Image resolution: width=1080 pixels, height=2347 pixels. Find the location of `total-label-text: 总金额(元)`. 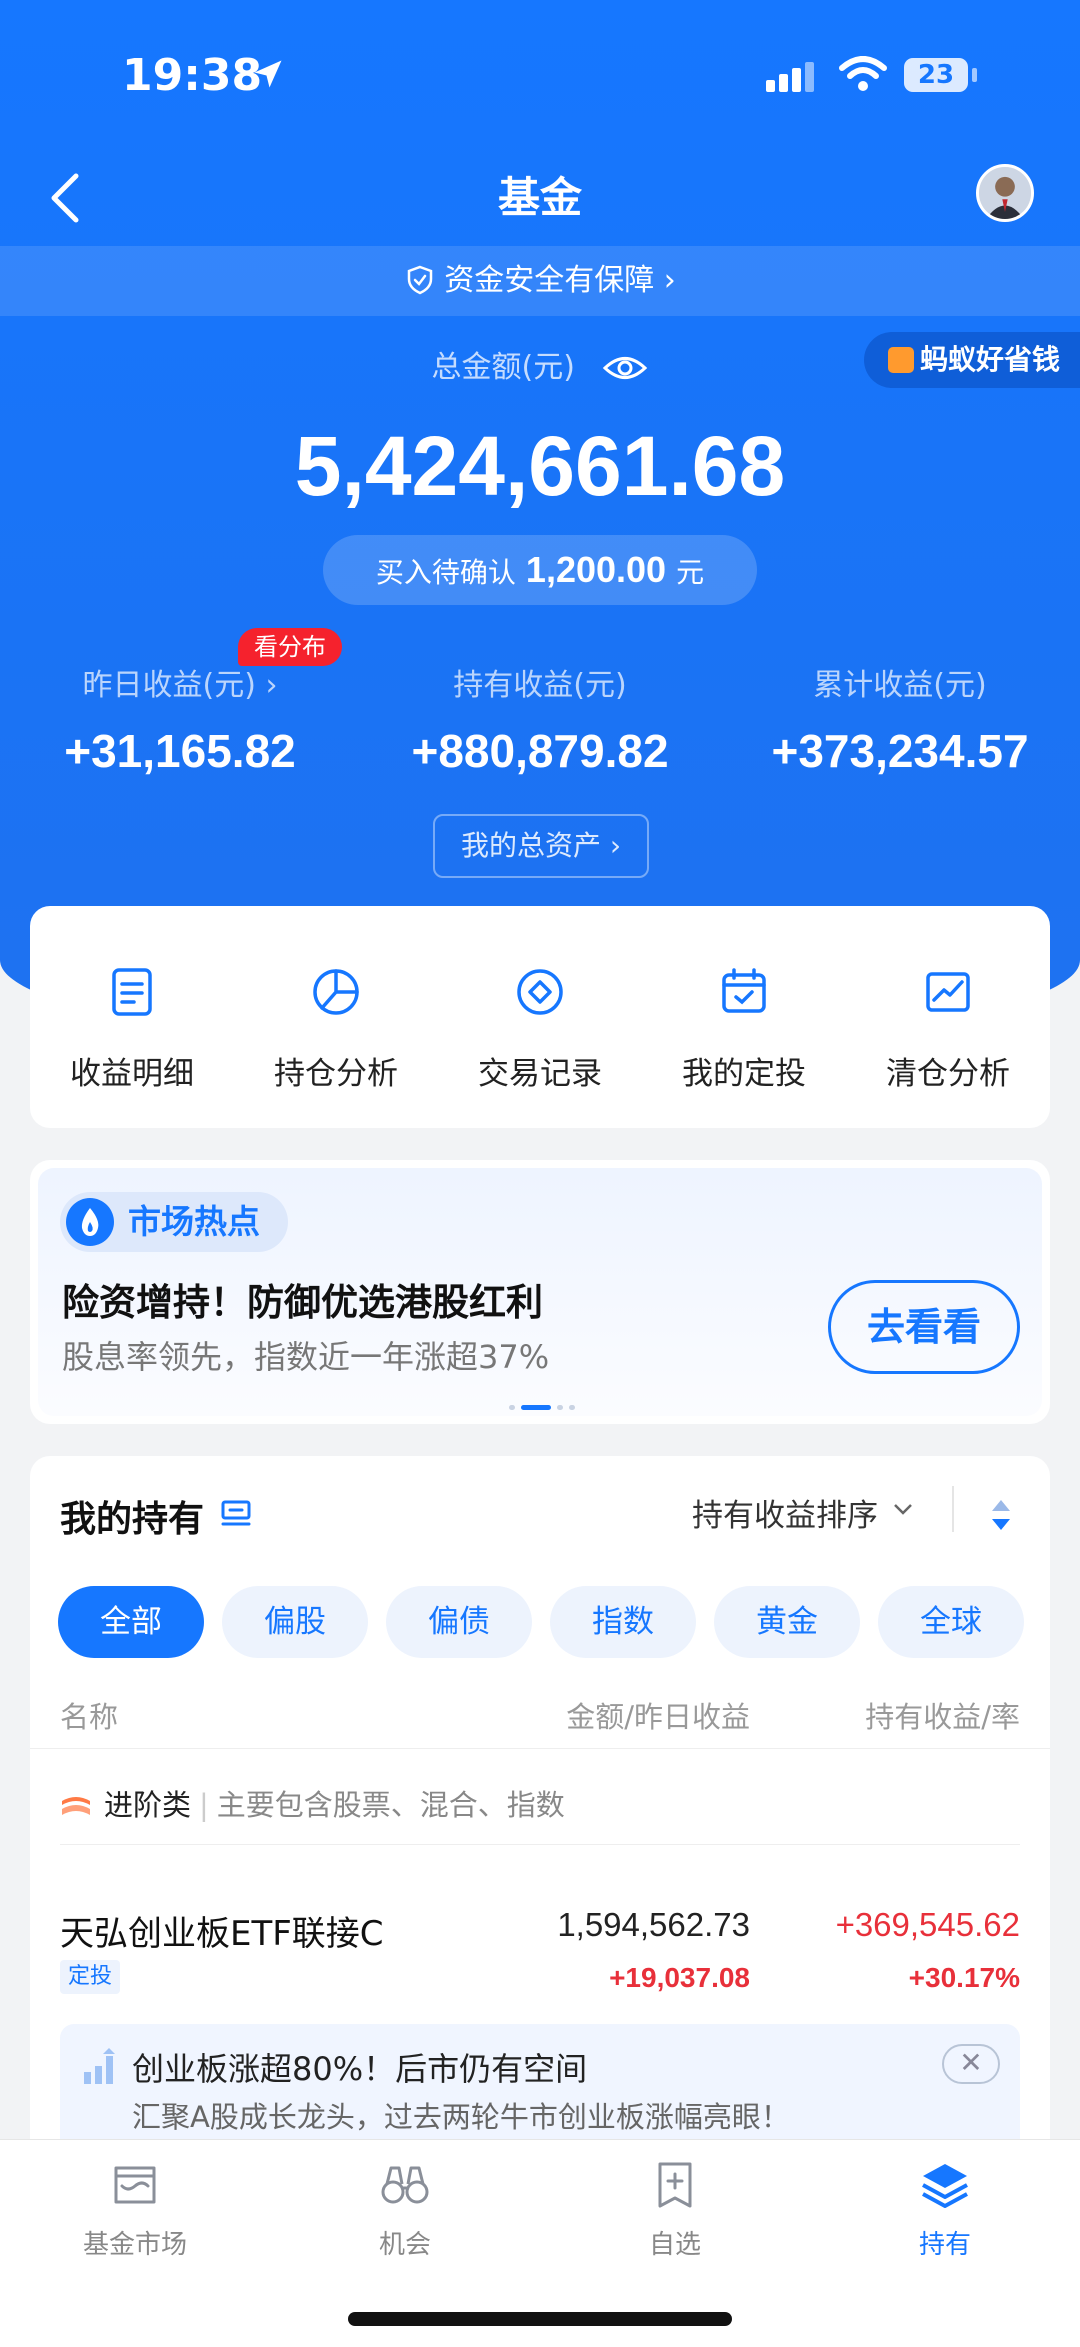

total-label-text: 总金额(元) is located at coordinates (503, 367).